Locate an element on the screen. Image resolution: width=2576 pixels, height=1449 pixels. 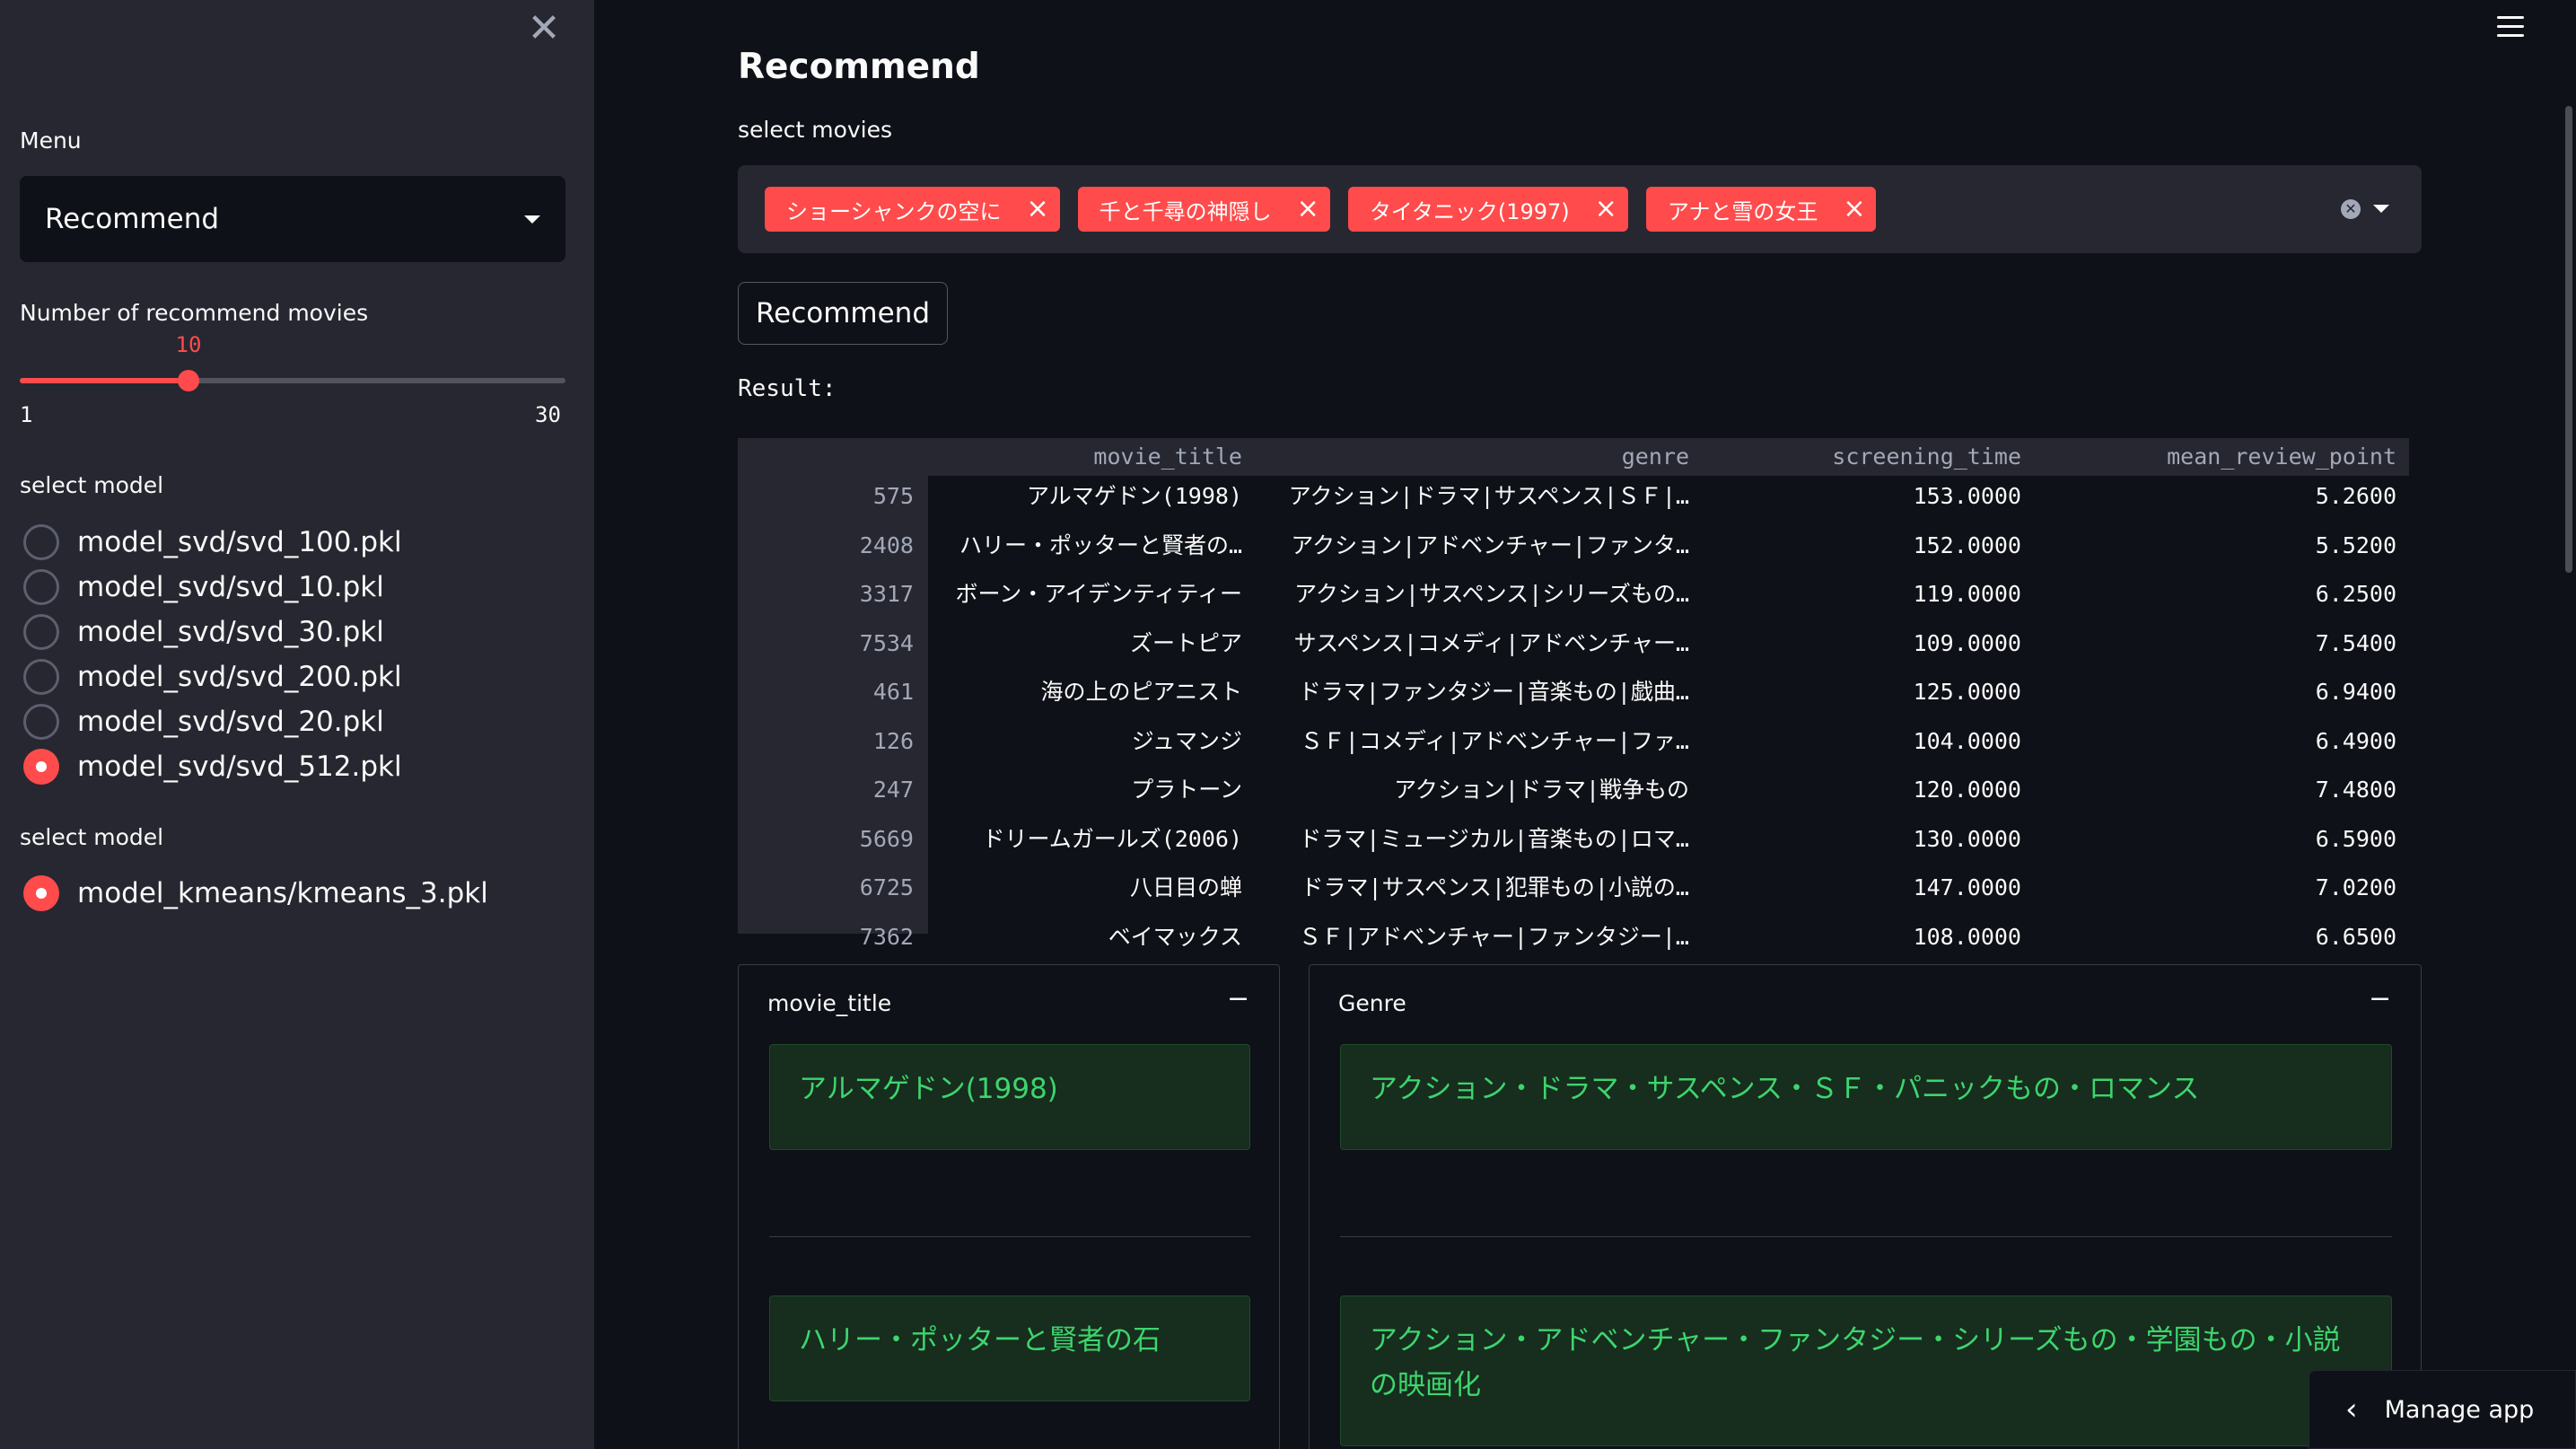
radio-label: model_svd/svd_512.pkl is located at coordinates (239, 767).